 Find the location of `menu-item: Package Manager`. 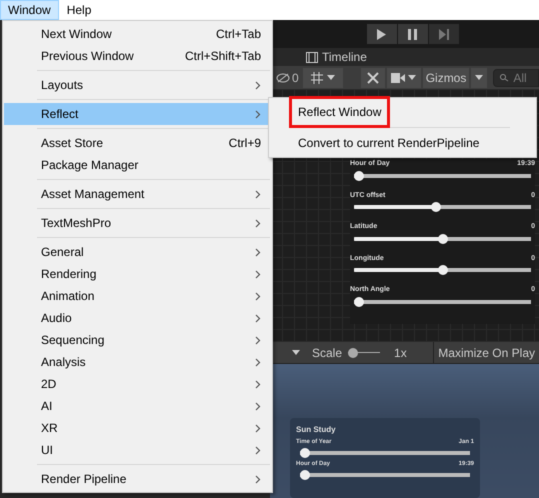

menu-item: Package Manager is located at coordinates (137, 165).